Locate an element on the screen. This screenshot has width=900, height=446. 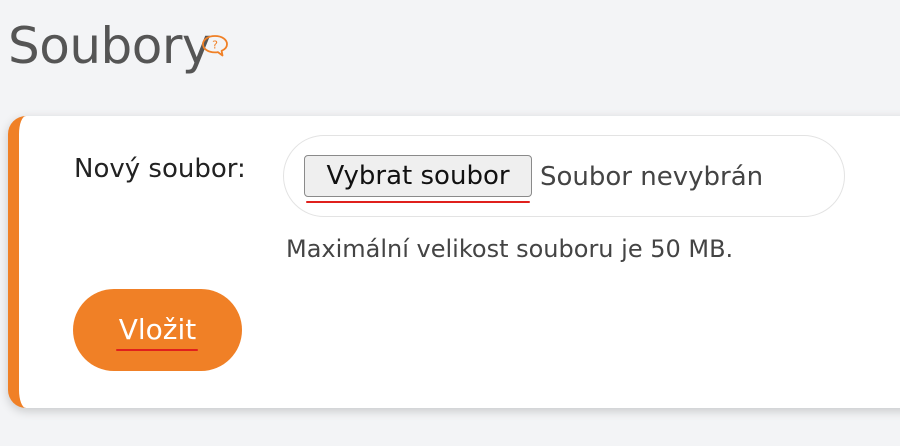
help-icon: ? is located at coordinates (215, 46).